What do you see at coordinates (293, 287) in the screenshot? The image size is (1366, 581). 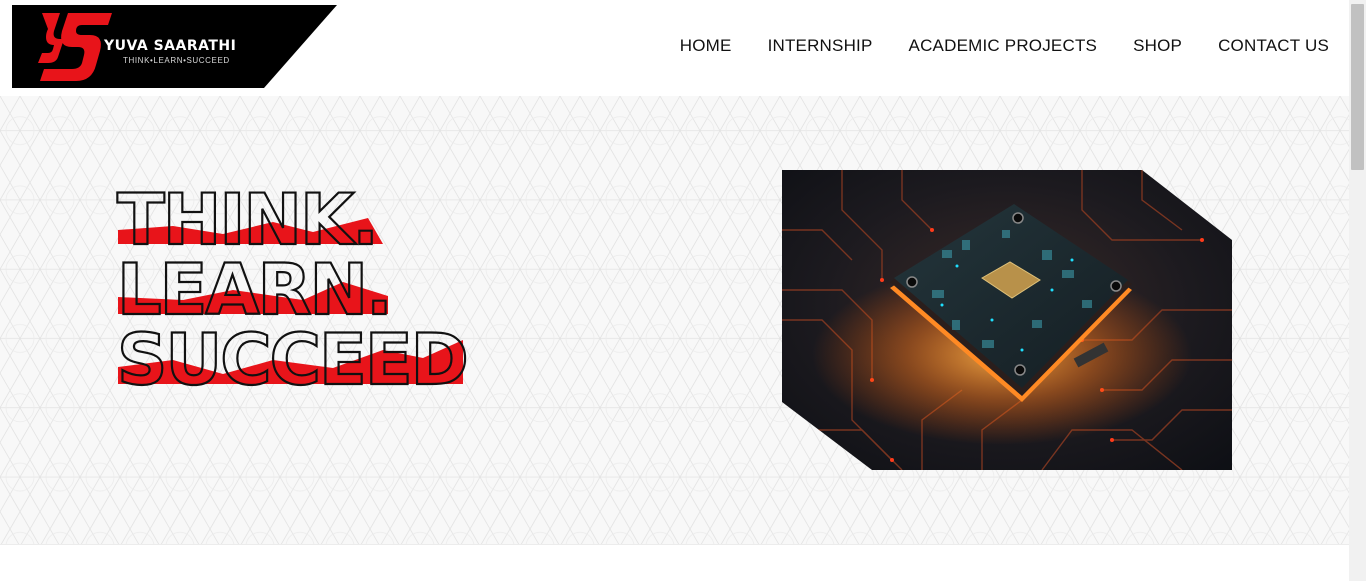 I see `hero-headline: THINK. LEARN. SUCCEED` at bounding box center [293, 287].